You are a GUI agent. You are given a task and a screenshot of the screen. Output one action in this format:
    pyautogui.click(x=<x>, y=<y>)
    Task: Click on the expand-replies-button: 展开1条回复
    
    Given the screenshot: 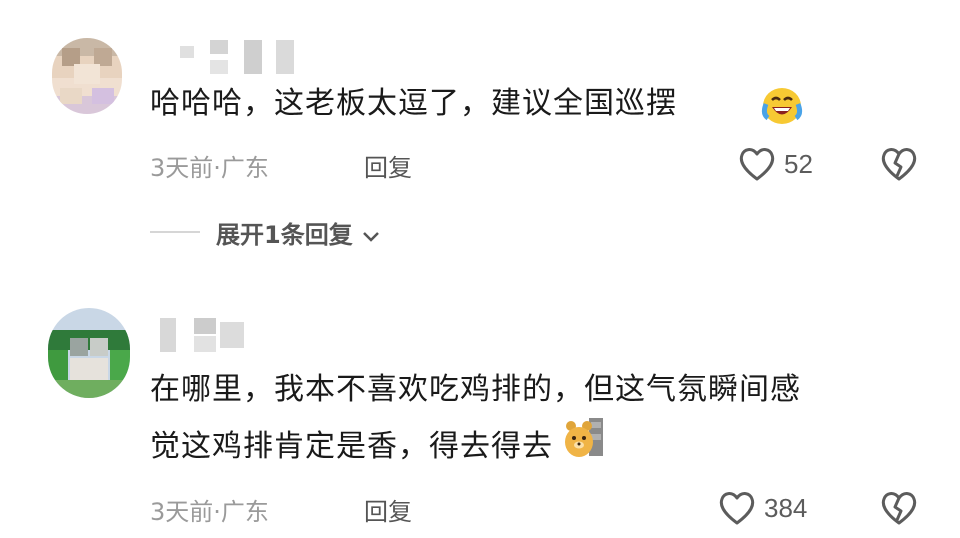 What is the action you would take?
    pyautogui.click(x=298, y=232)
    